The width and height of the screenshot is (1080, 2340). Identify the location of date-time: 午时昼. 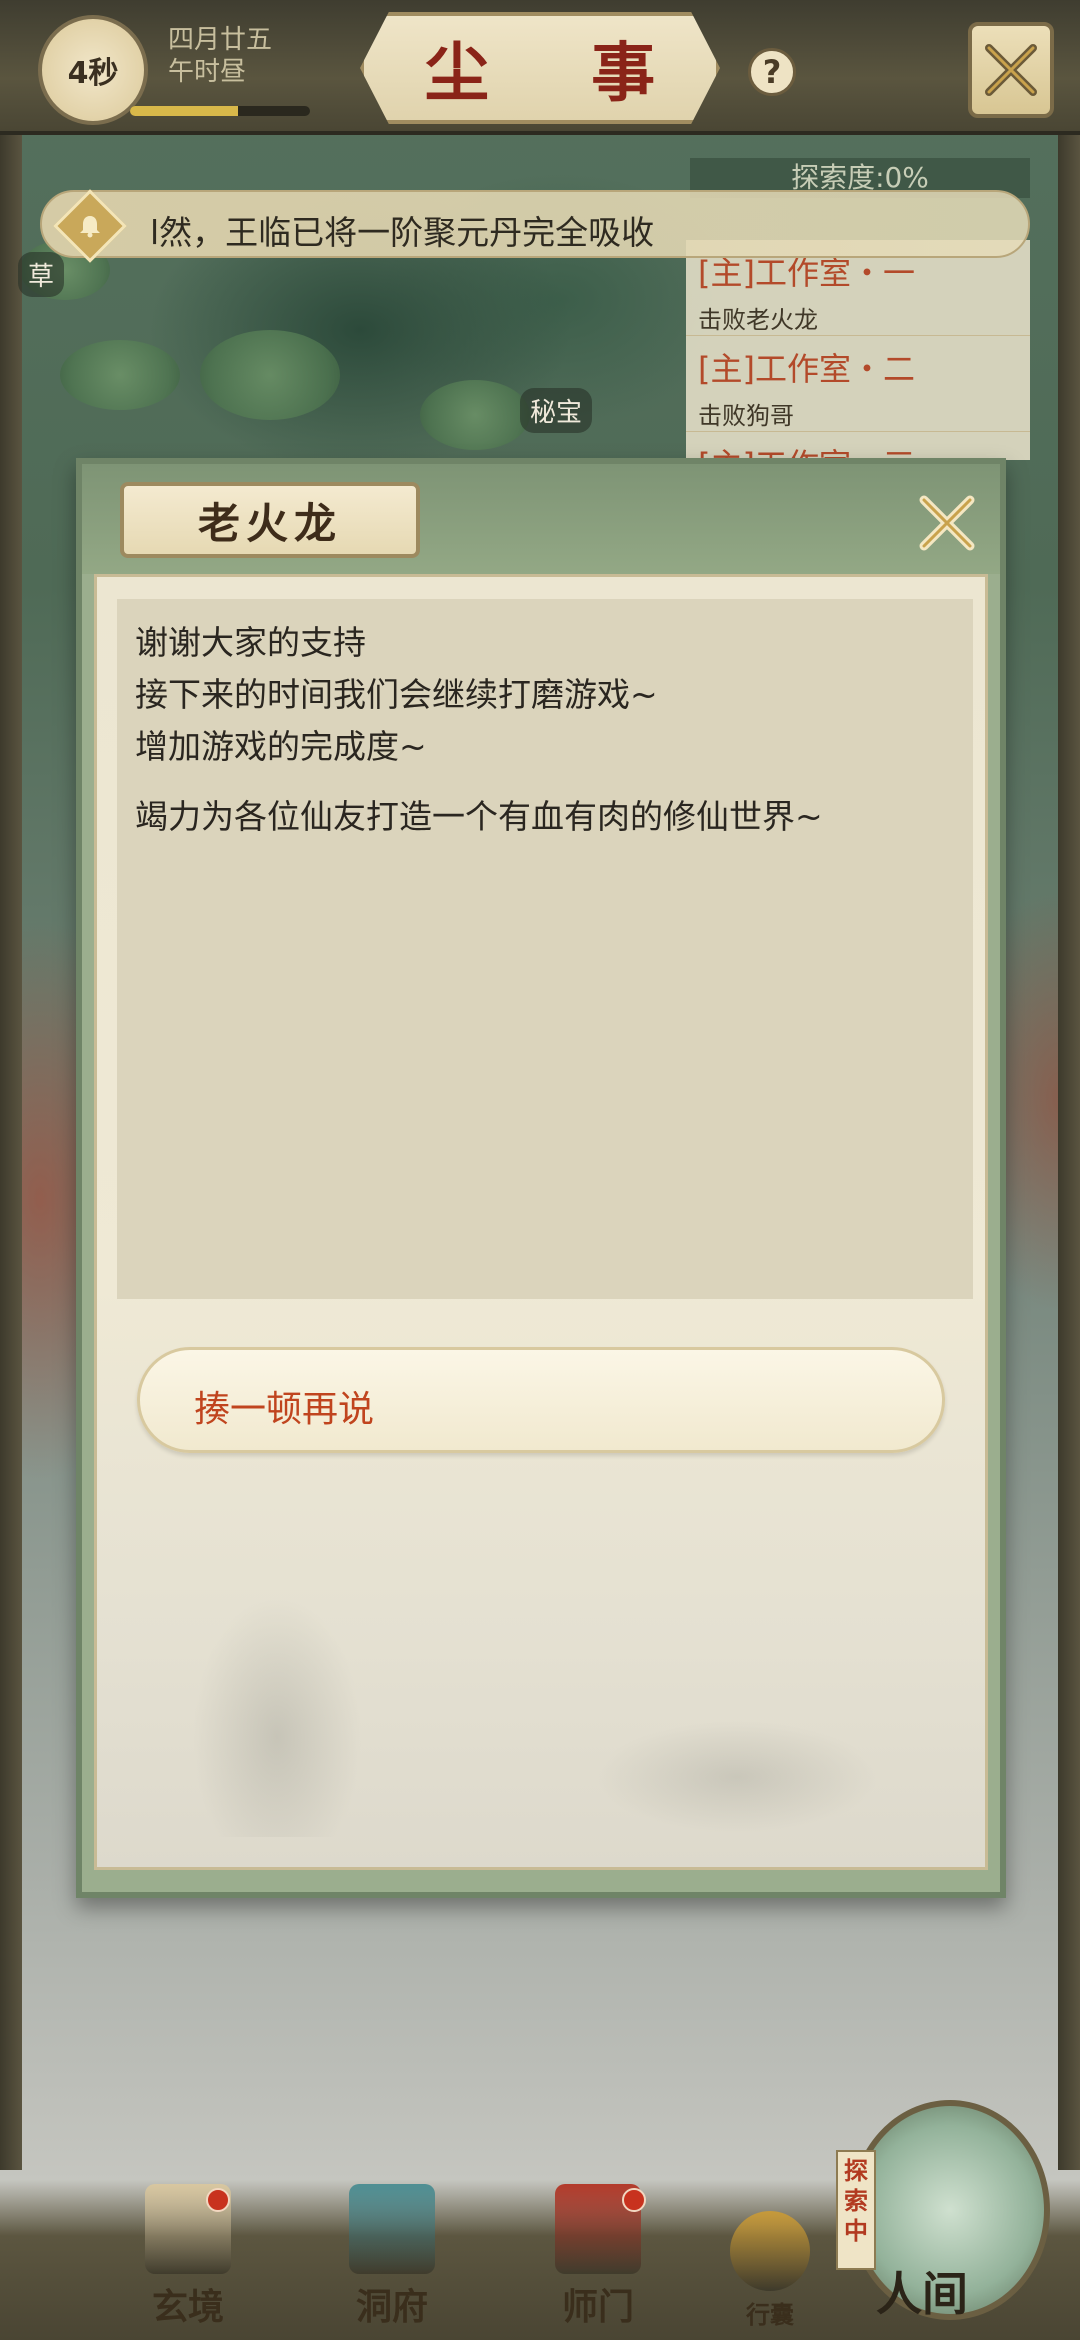
(207, 72).